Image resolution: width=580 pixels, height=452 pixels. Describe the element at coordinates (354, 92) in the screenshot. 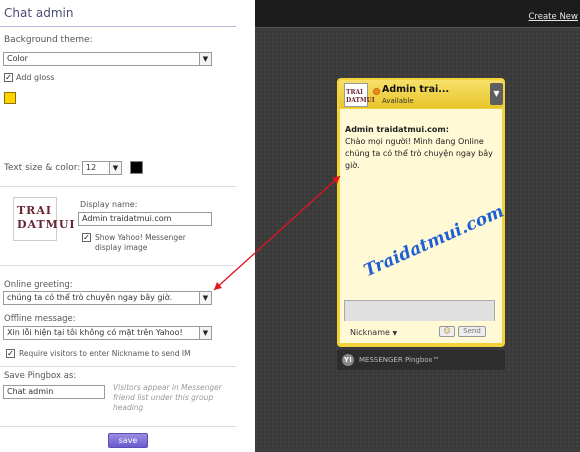

I see `avatar-text-top: TRAI` at that location.